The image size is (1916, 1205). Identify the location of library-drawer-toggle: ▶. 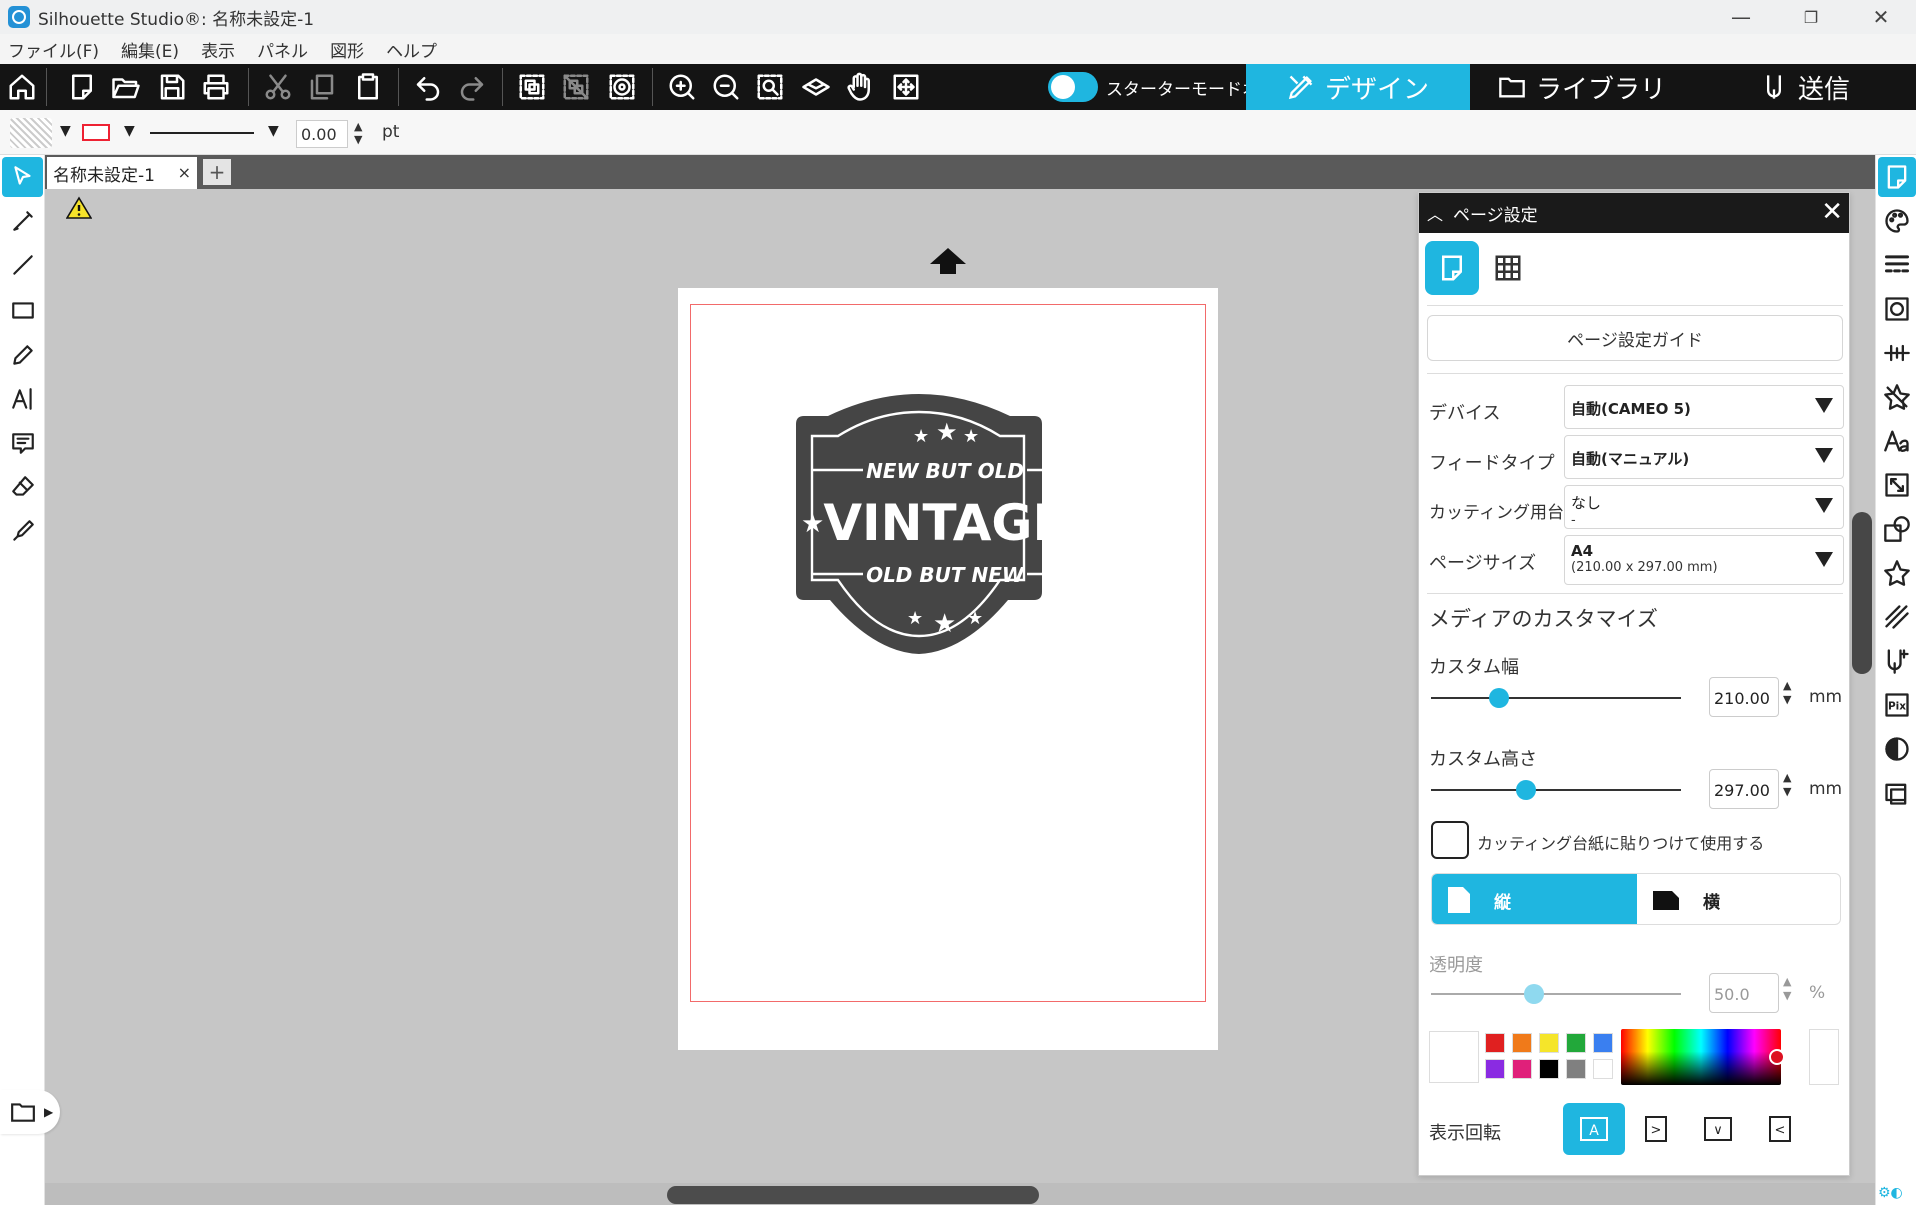
(30, 1112).